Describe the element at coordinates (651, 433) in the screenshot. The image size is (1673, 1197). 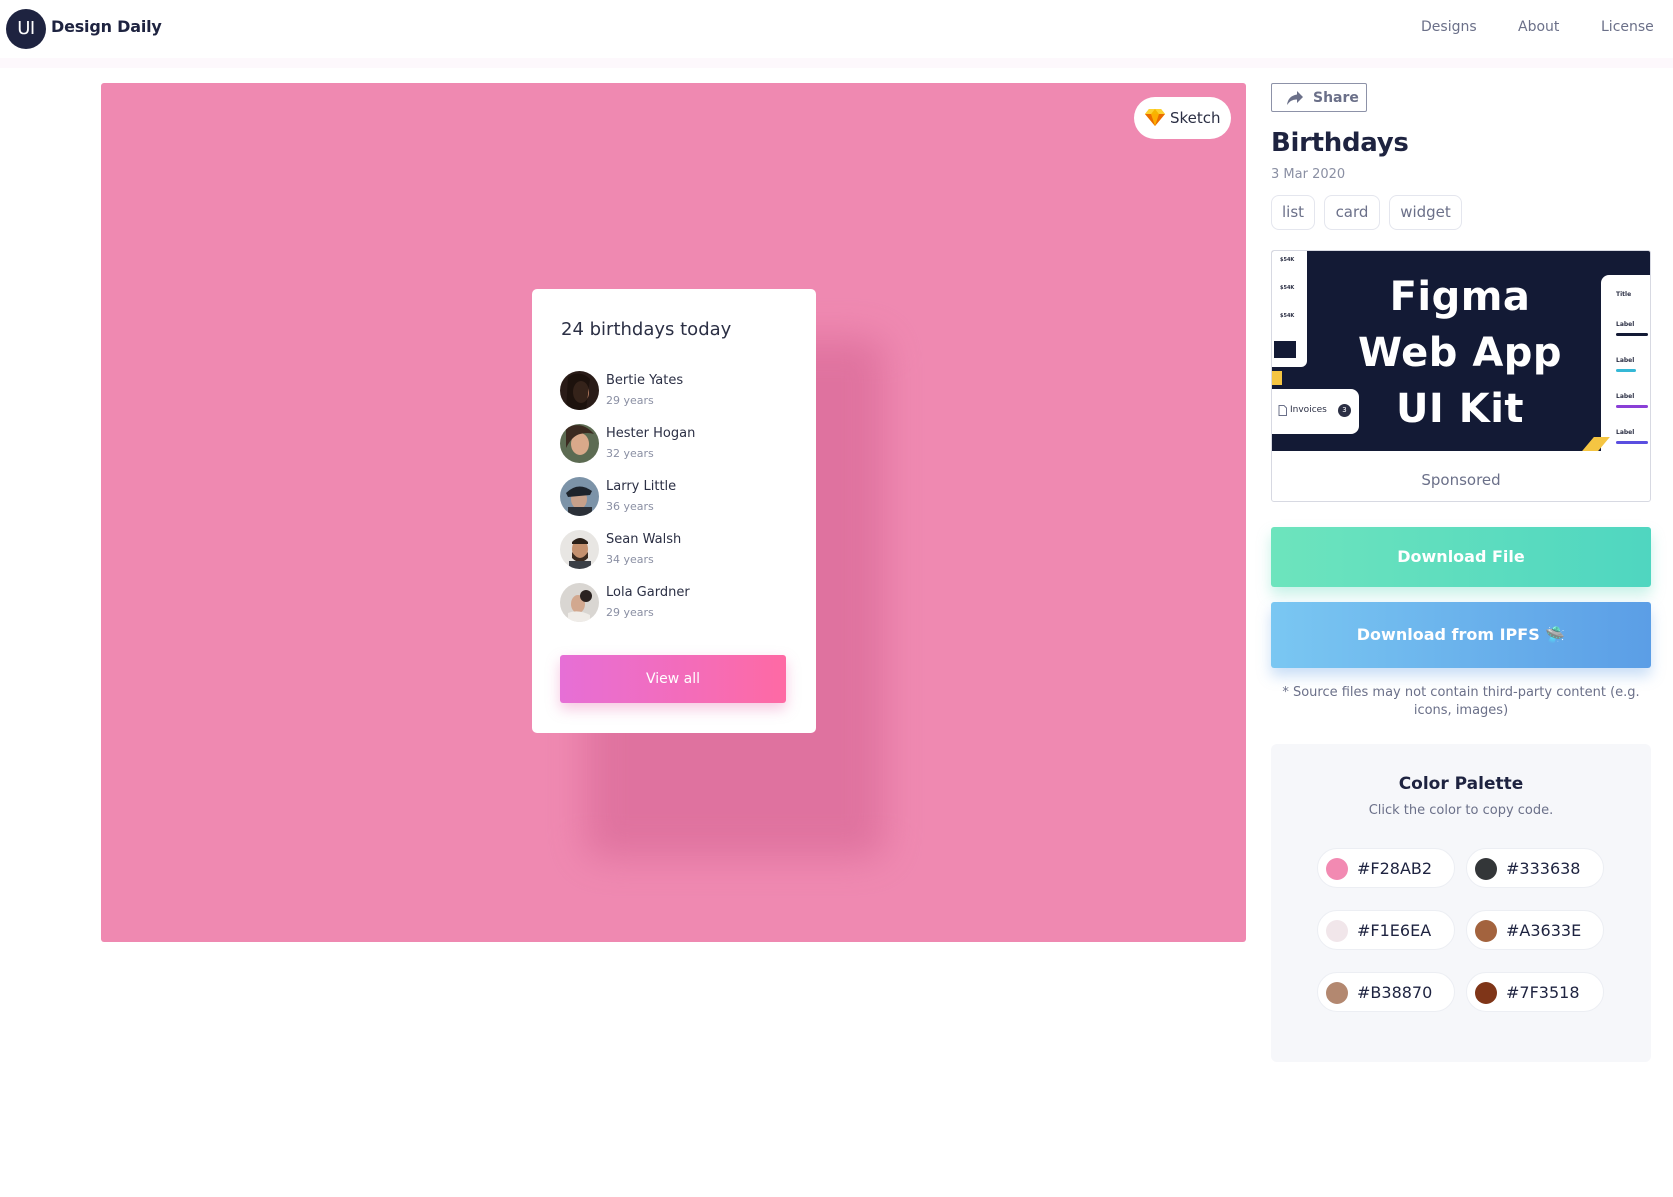
I see `person-name: Hester Hogan` at that location.